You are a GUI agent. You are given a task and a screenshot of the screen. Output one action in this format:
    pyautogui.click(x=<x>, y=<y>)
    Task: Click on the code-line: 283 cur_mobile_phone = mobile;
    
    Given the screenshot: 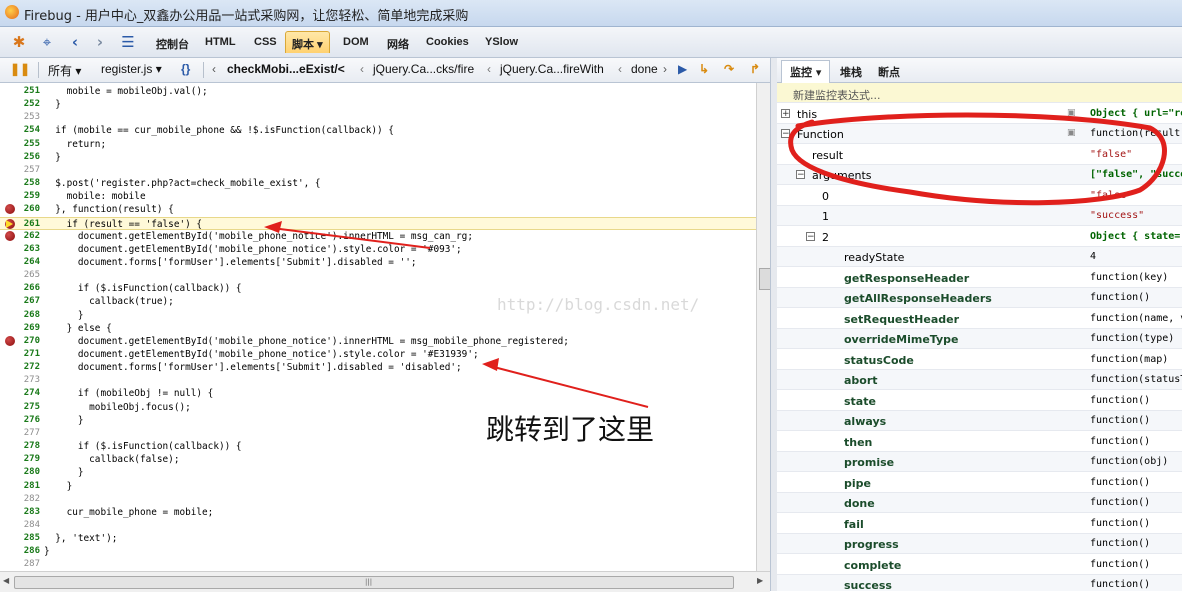 What is the action you would take?
    pyautogui.click(x=378, y=512)
    